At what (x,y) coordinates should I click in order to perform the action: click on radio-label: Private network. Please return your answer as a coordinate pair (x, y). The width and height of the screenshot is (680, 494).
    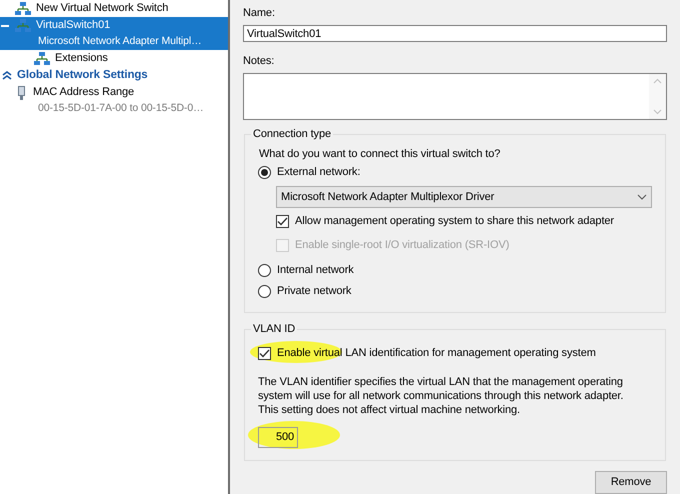
    Looking at the image, I should click on (314, 292).